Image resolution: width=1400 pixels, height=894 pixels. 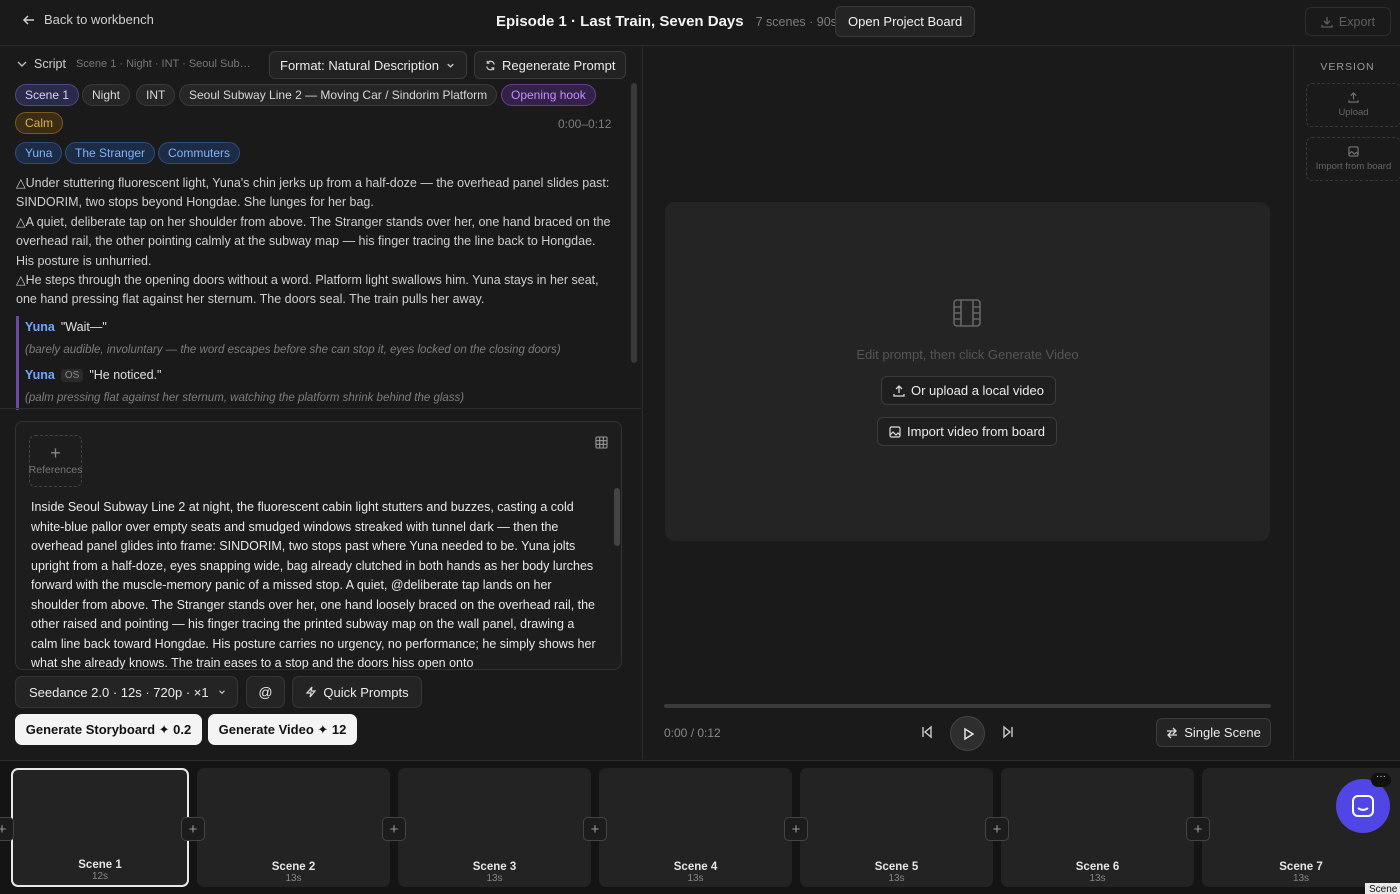 What do you see at coordinates (282, 729) in the screenshot?
I see `generate-video-button: Generate Video ✦ 12` at bounding box center [282, 729].